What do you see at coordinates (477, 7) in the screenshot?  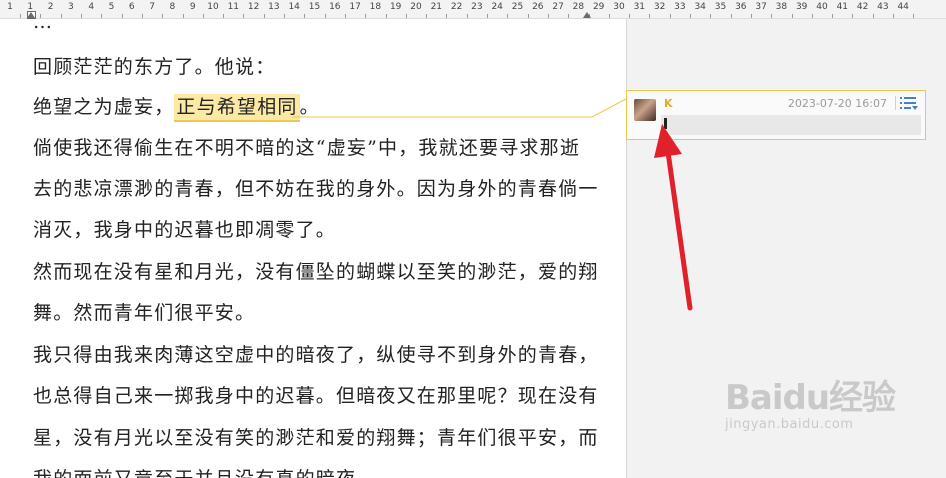 I see `ruler-tick-label: 23` at bounding box center [477, 7].